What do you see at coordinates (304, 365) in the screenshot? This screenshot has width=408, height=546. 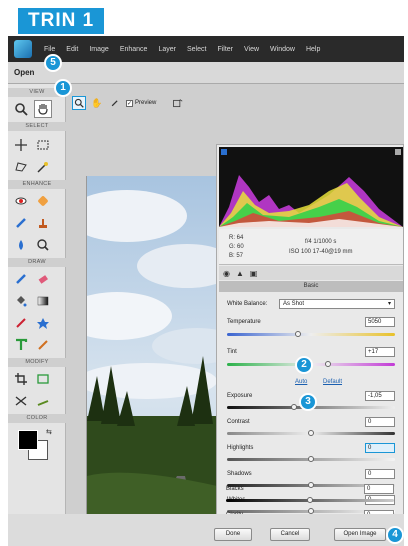 I see `callout-2: 2` at bounding box center [304, 365].